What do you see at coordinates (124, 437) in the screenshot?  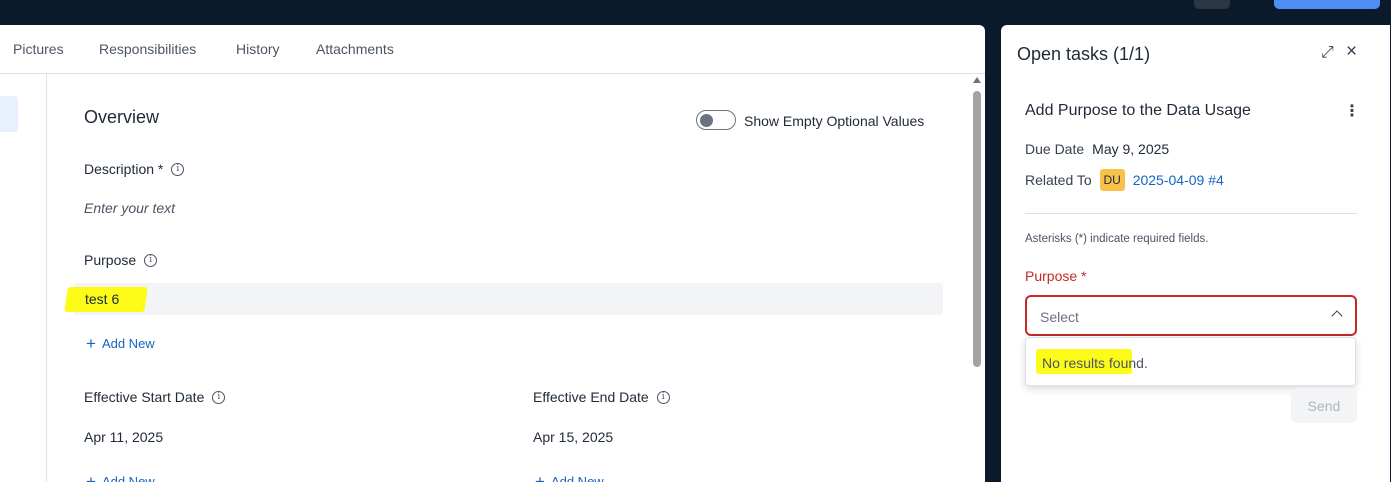 I see `effective-start-value: Apr 11, 2025` at bounding box center [124, 437].